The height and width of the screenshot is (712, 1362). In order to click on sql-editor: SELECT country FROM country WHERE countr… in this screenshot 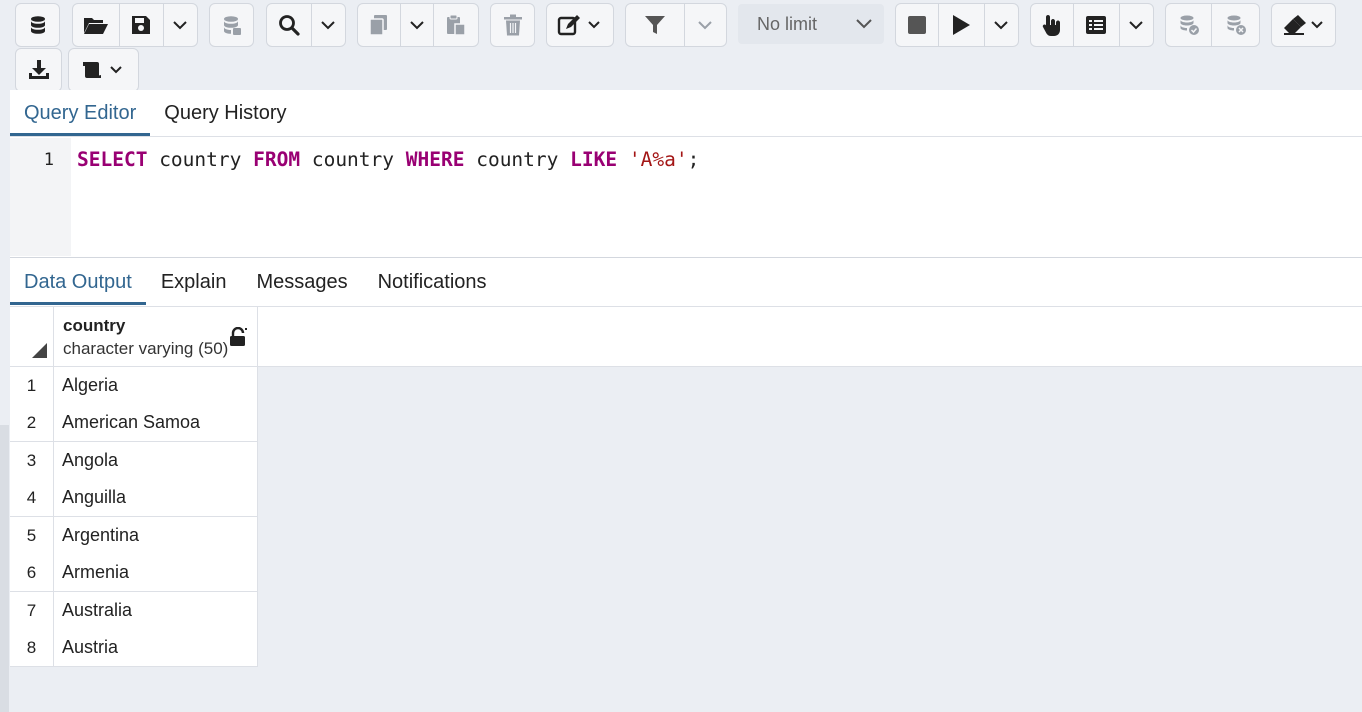, I will do `click(388, 159)`.